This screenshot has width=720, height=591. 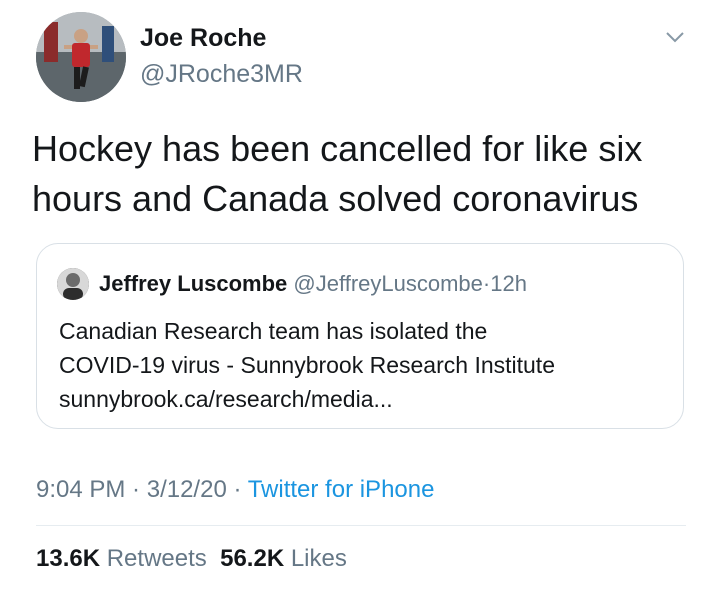 What do you see at coordinates (156, 558) in the screenshot?
I see `retweets-label: Retweets` at bounding box center [156, 558].